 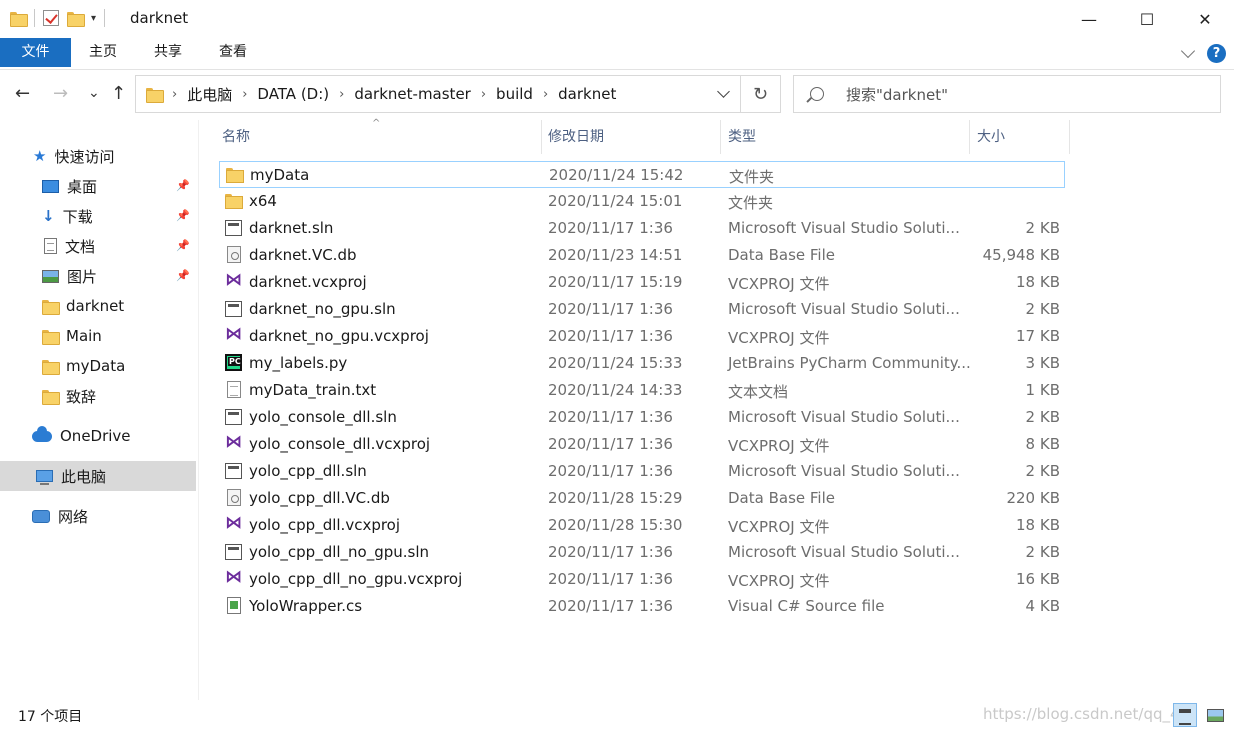 I want to click on properties-icon, so click(x=51, y=18).